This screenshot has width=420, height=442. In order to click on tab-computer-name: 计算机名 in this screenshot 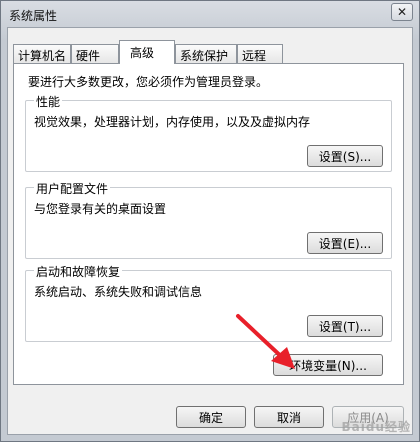, I will do `click(42, 53)`.